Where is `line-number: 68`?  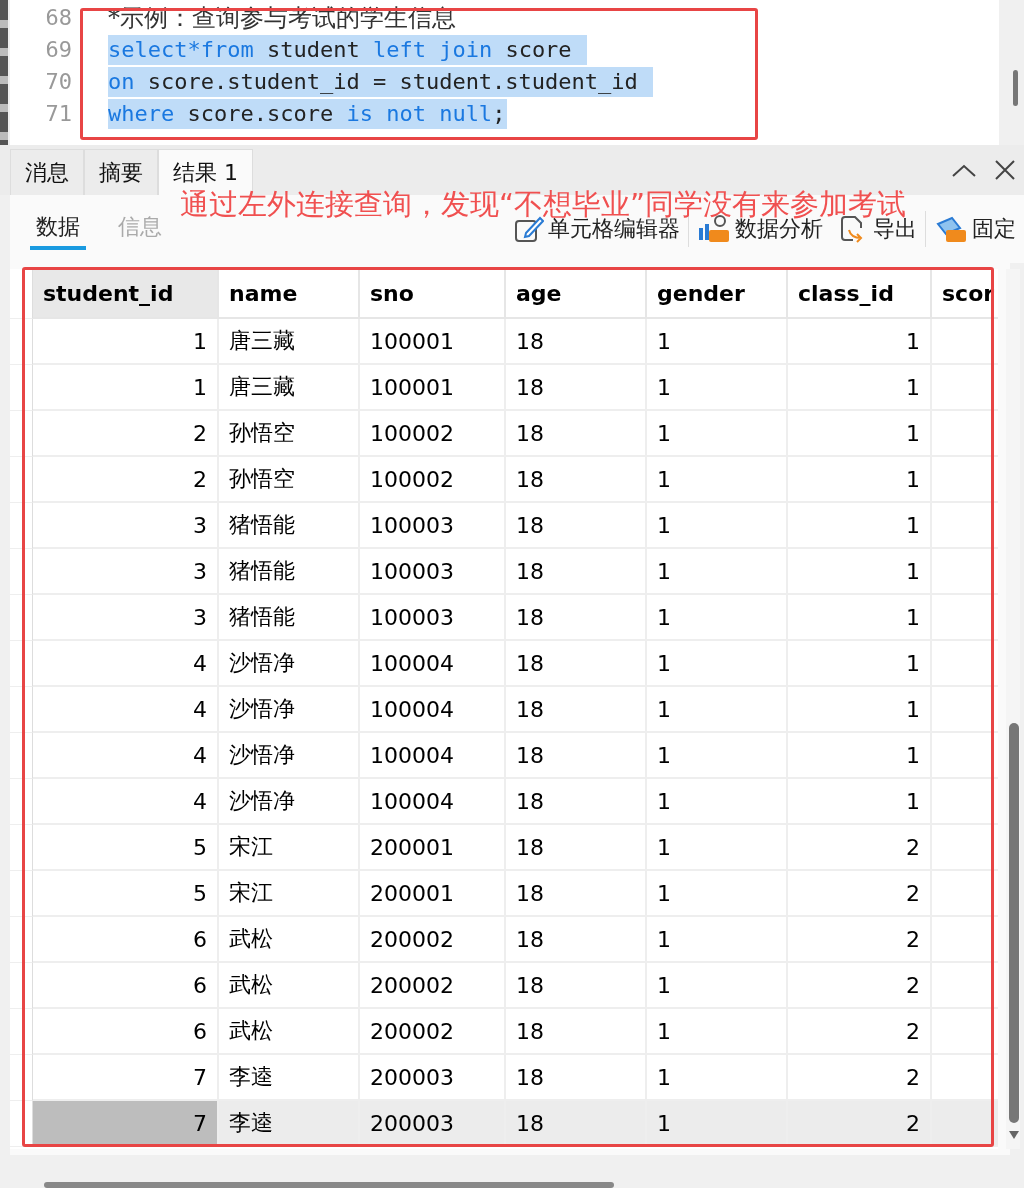
line-number: 68 is located at coordinates (58, 18).